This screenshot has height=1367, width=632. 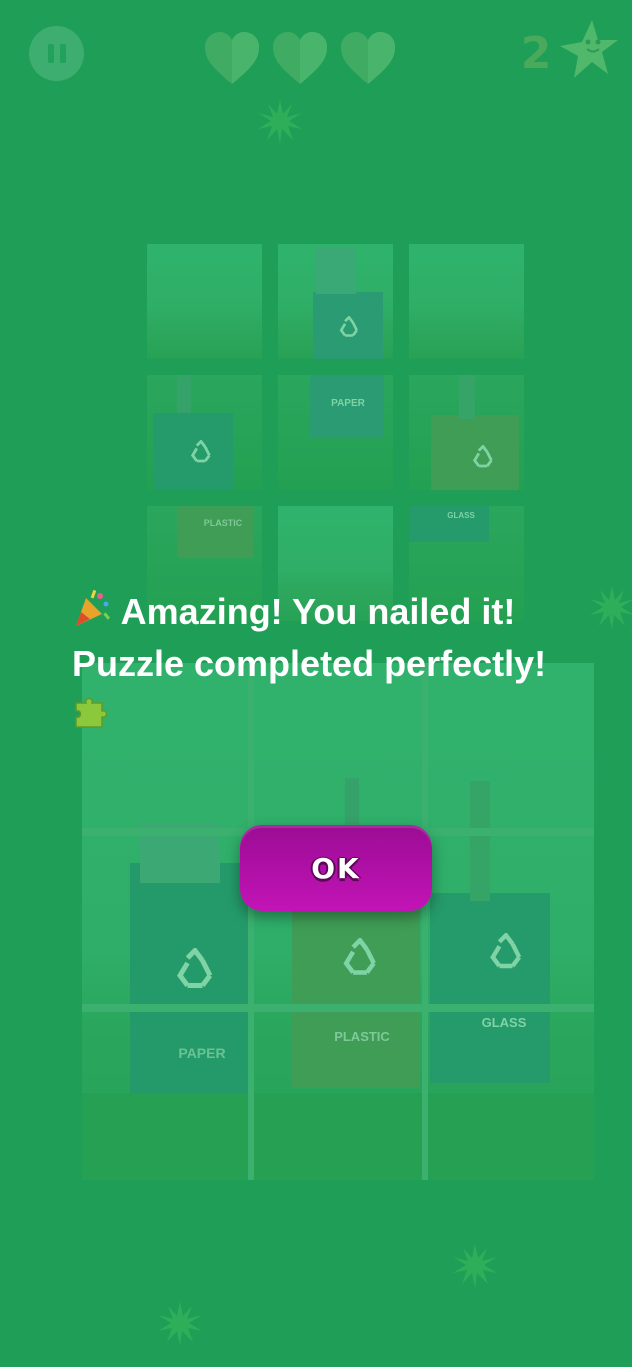 I want to click on pause-button, so click(x=56, y=53).